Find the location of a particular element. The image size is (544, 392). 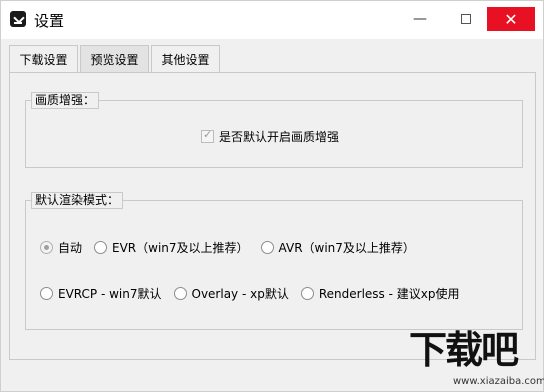

render-options-row-1: 自动 EVR（win7及以上推荐） AVR（win7及以上推荐） is located at coordinates (233, 247).